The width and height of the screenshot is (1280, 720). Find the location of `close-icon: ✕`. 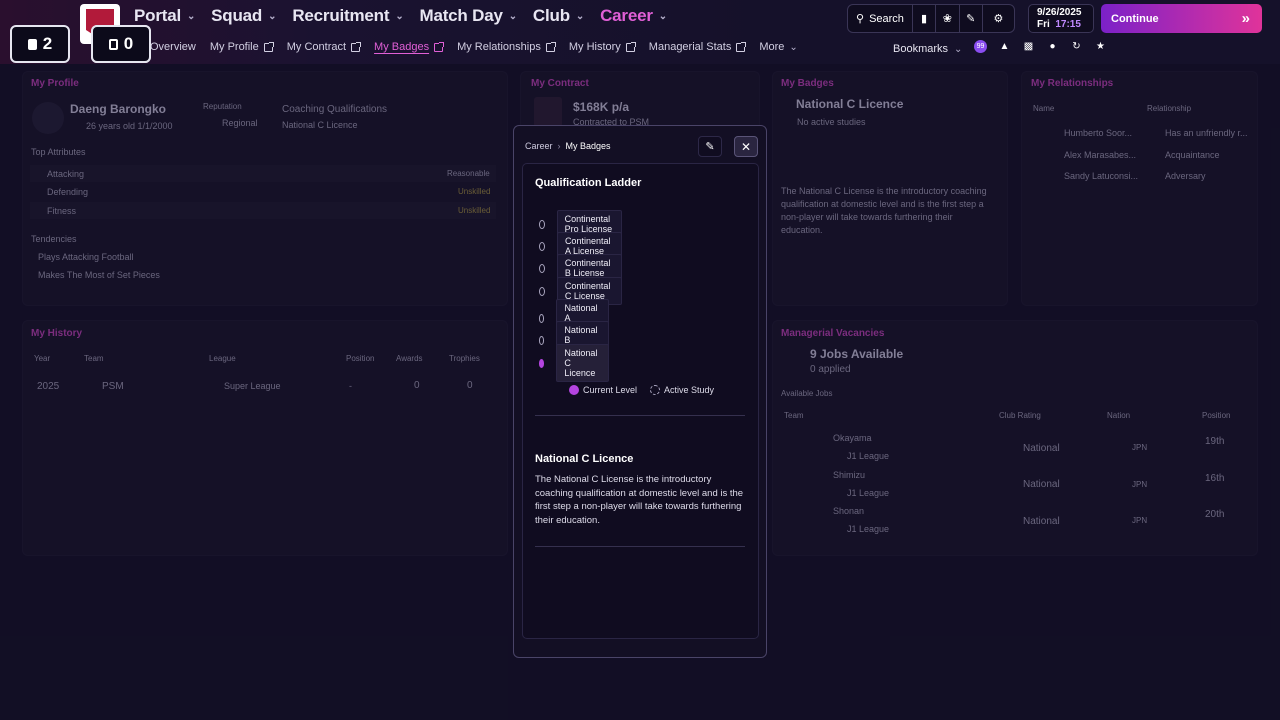

close-icon: ✕ is located at coordinates (746, 146).